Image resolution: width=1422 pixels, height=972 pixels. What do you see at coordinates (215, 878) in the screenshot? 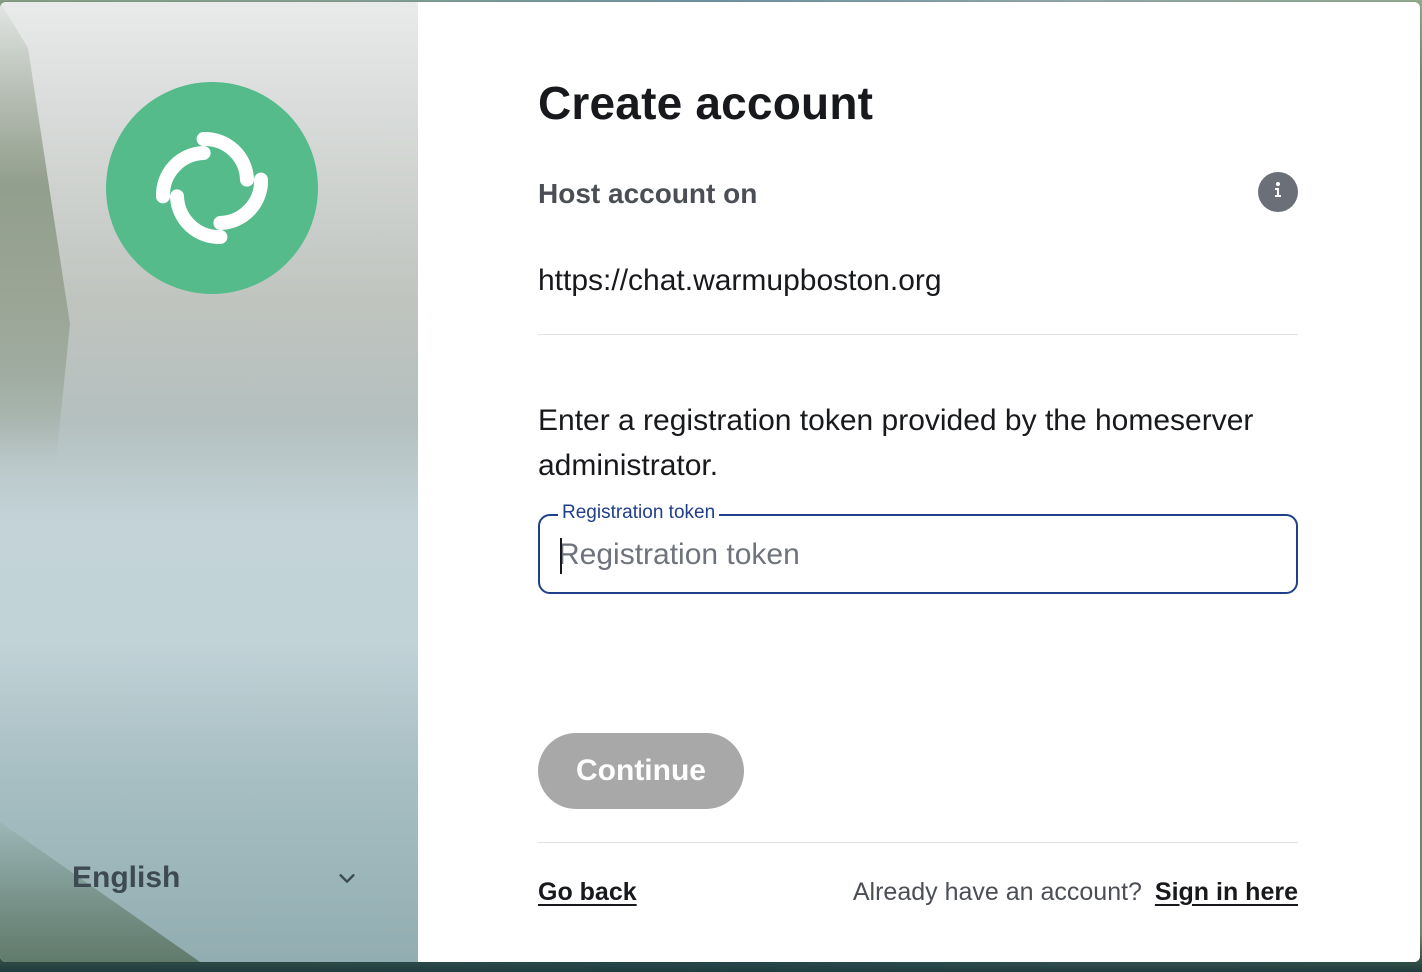
I see `language-selector: English` at bounding box center [215, 878].